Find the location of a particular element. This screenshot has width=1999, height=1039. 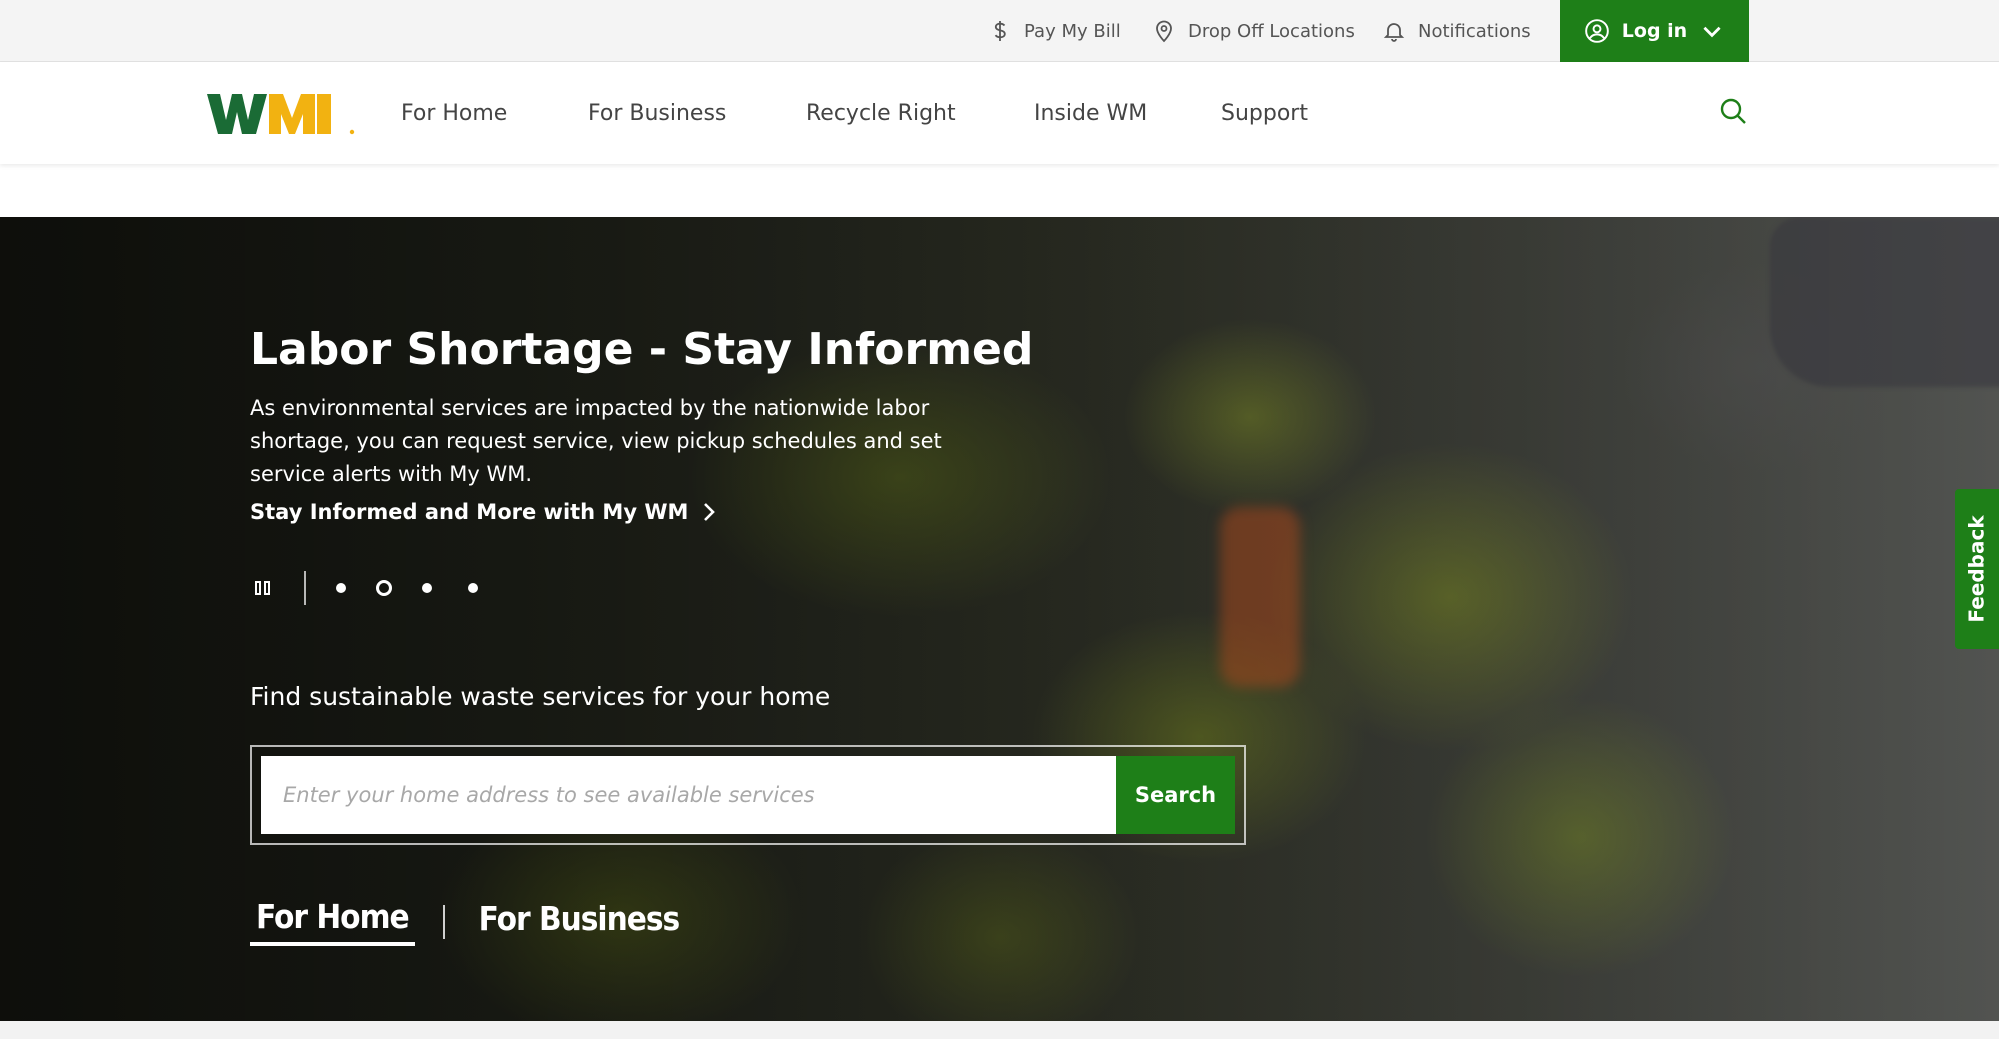

user-circle-icon is located at coordinates (1596, 31).